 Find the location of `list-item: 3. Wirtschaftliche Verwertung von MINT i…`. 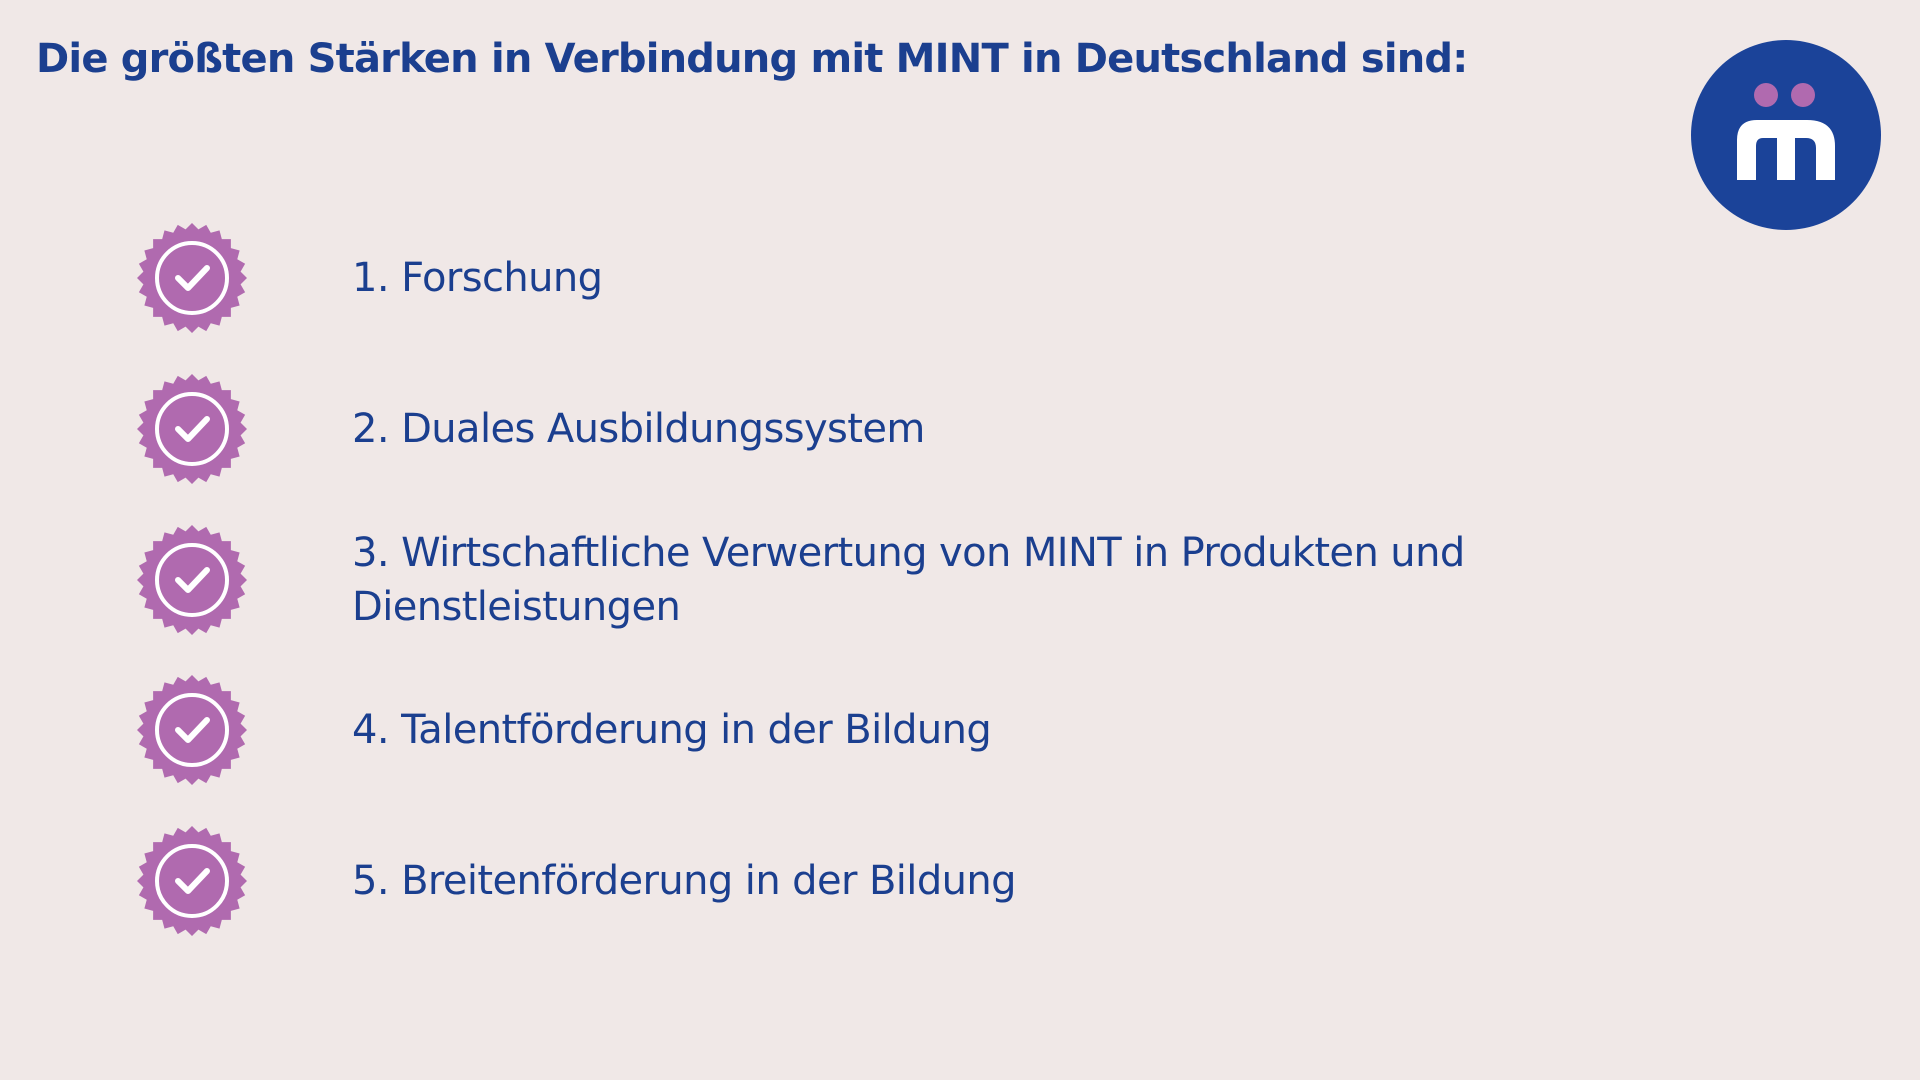

list-item: 3. Wirtschaftliche Verwertung von MINT i… is located at coordinates (800, 580).